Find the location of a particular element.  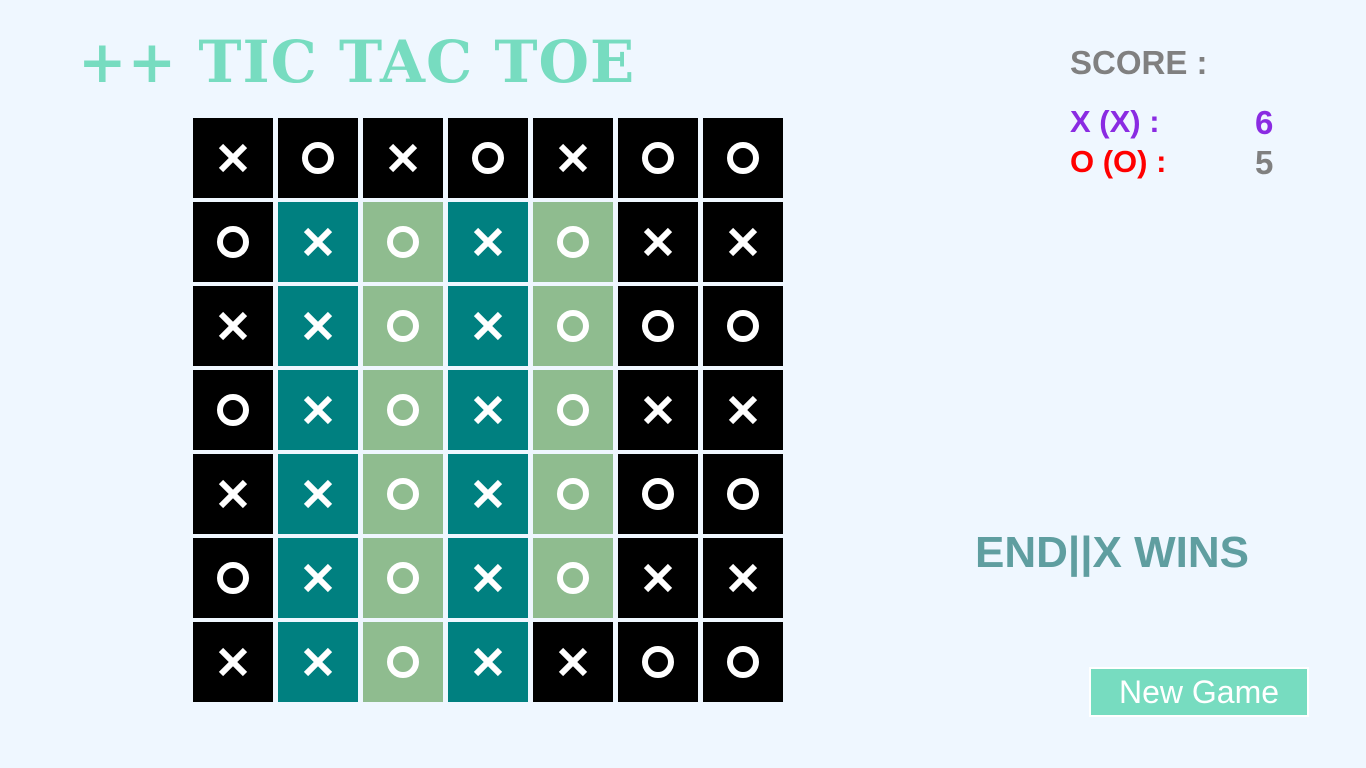

board-cell-r2-c5 is located at coordinates (573, 242).